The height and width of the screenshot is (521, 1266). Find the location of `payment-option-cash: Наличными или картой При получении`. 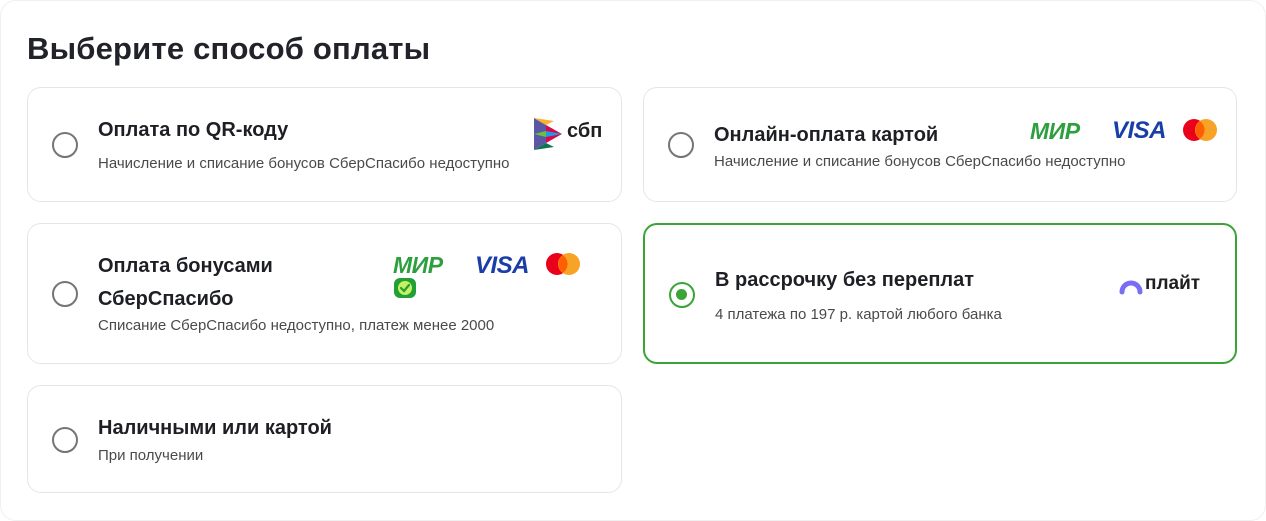

payment-option-cash: Наличными или картой При получении is located at coordinates (324, 439).